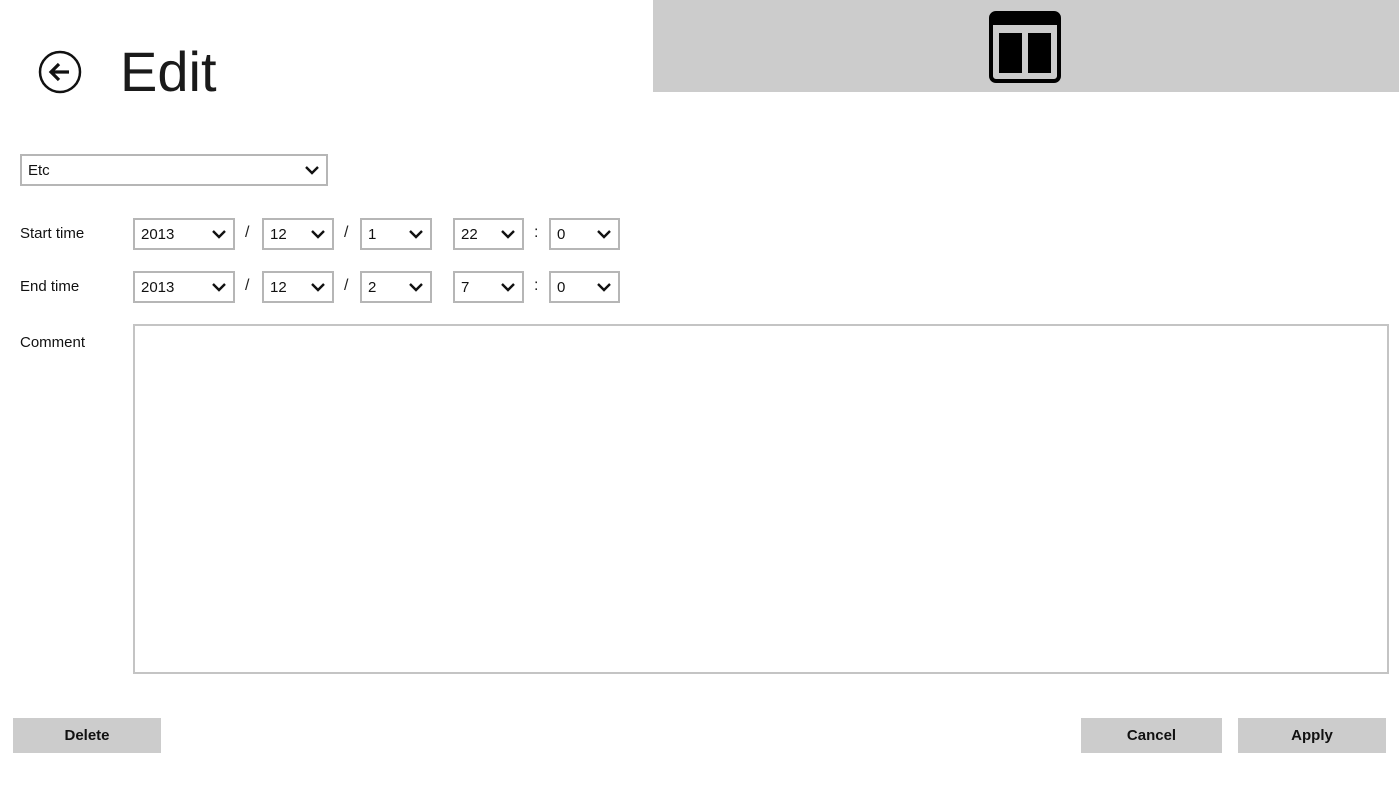  What do you see at coordinates (1312, 735) in the screenshot?
I see `apply-button: Apply` at bounding box center [1312, 735].